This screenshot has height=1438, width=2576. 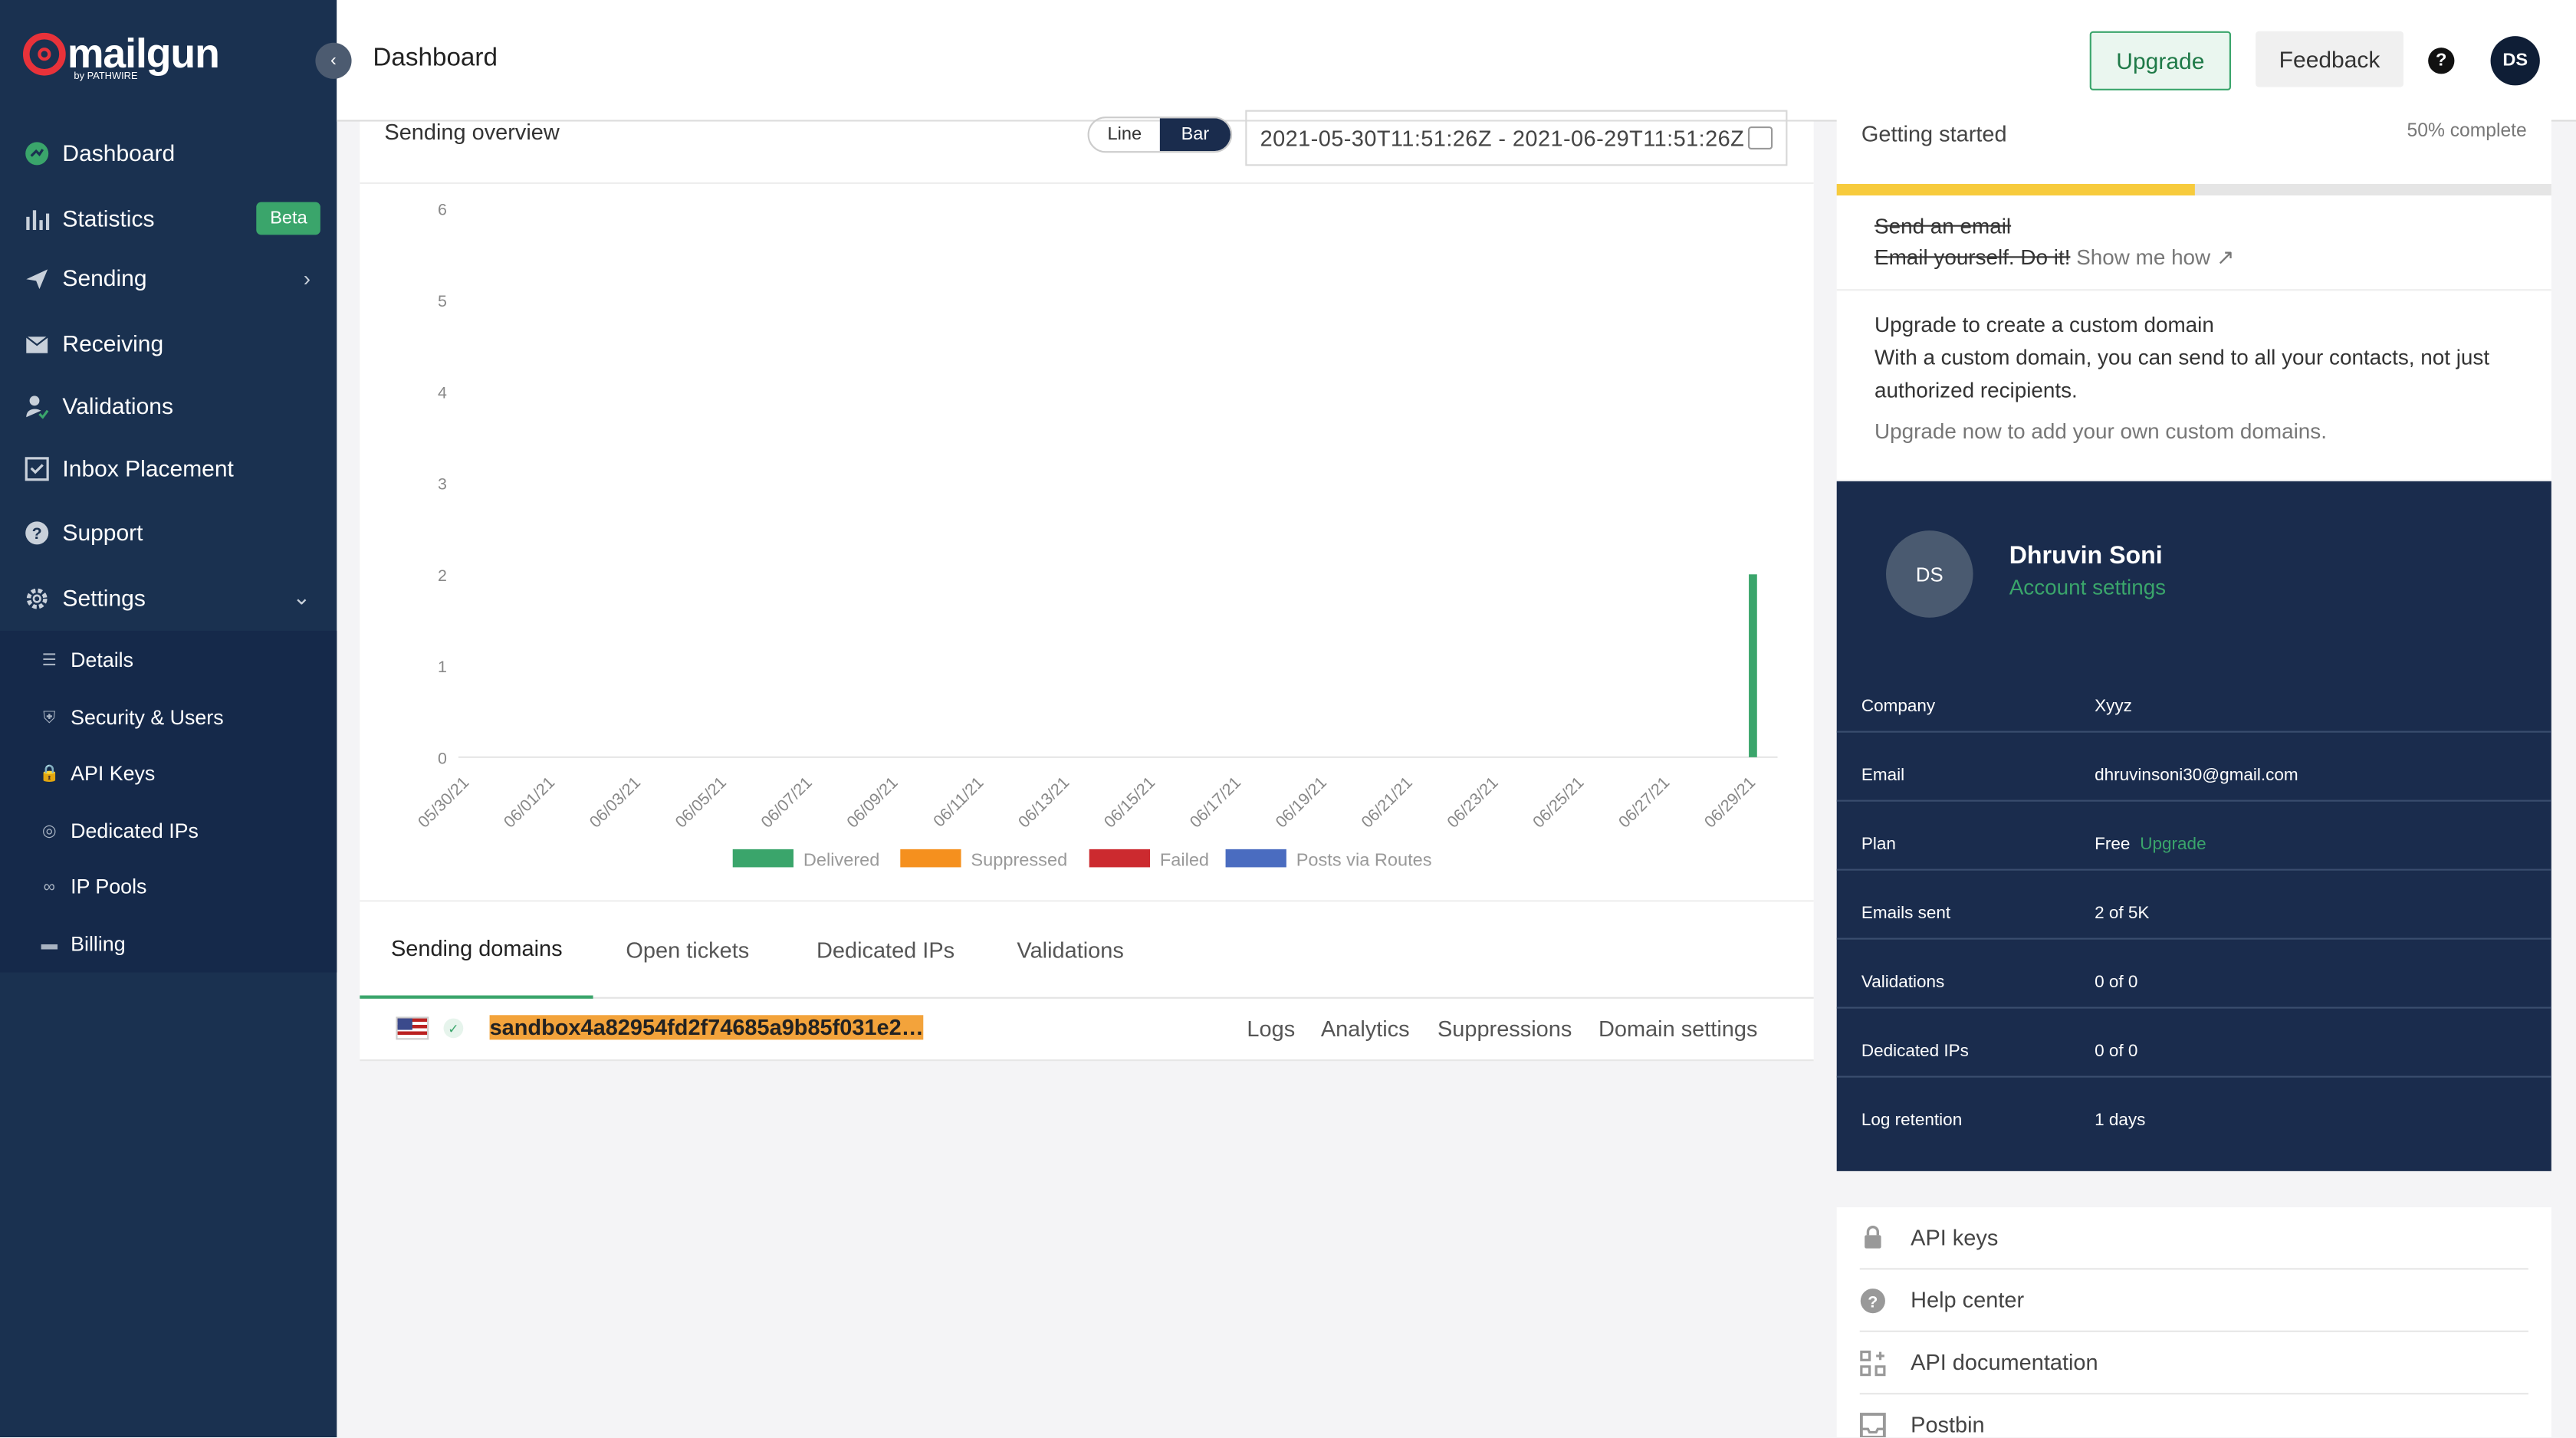 What do you see at coordinates (2196, 775) in the screenshot?
I see `row-value: dhruvinsoni30@gmail.com` at bounding box center [2196, 775].